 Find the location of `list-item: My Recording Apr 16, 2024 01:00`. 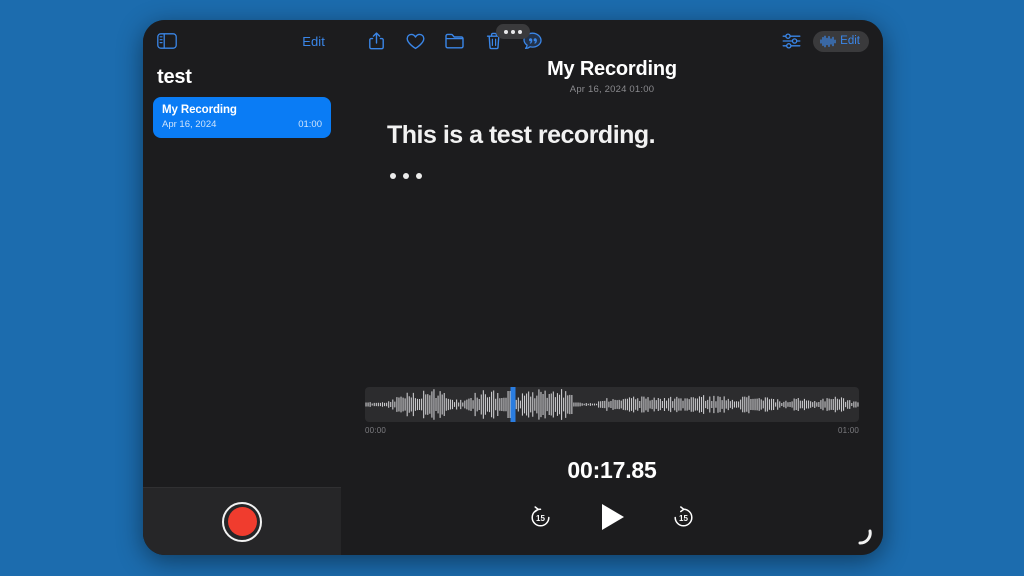

list-item: My Recording Apr 16, 2024 01:00 is located at coordinates (242, 117).